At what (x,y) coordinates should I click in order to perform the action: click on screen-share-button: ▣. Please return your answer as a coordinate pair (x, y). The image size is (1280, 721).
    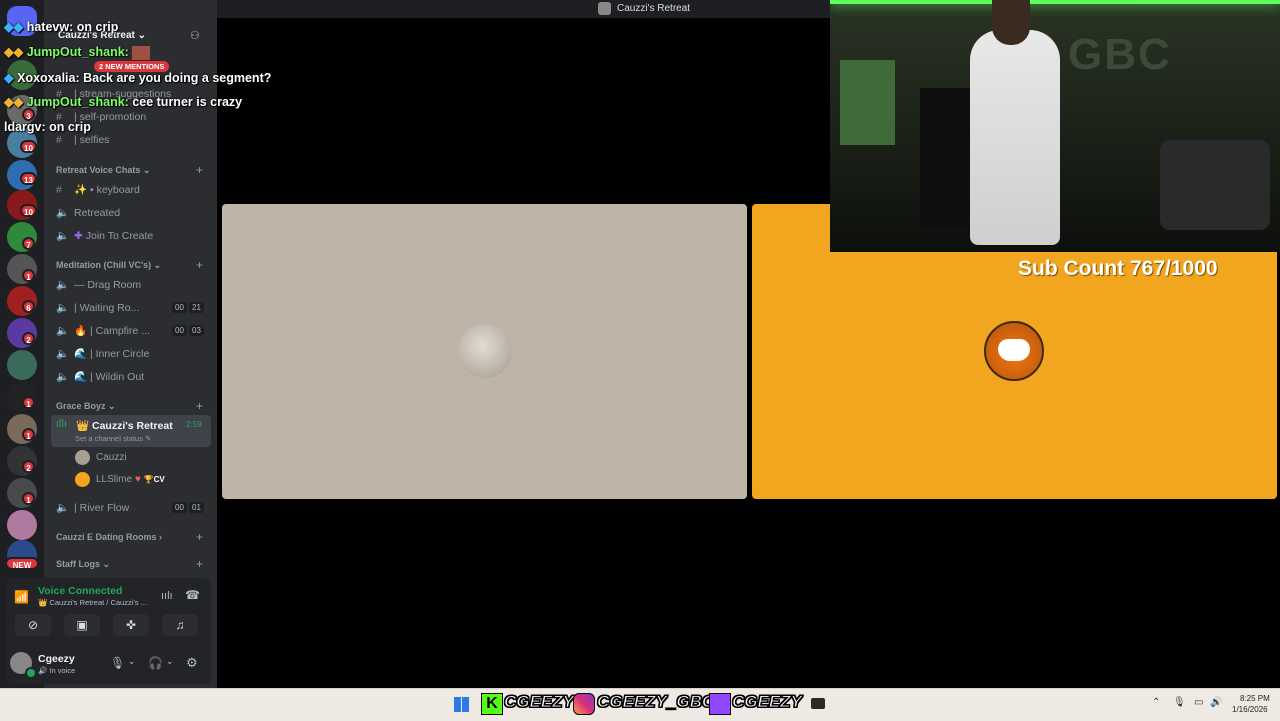
    Looking at the image, I should click on (82, 625).